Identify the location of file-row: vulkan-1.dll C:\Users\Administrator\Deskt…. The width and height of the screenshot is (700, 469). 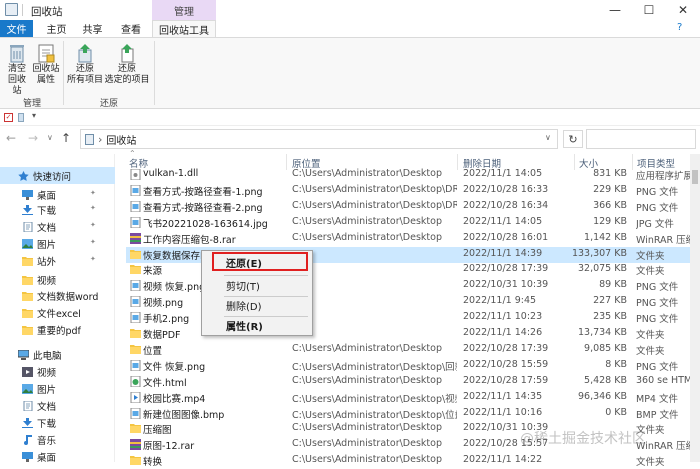
(408, 175).